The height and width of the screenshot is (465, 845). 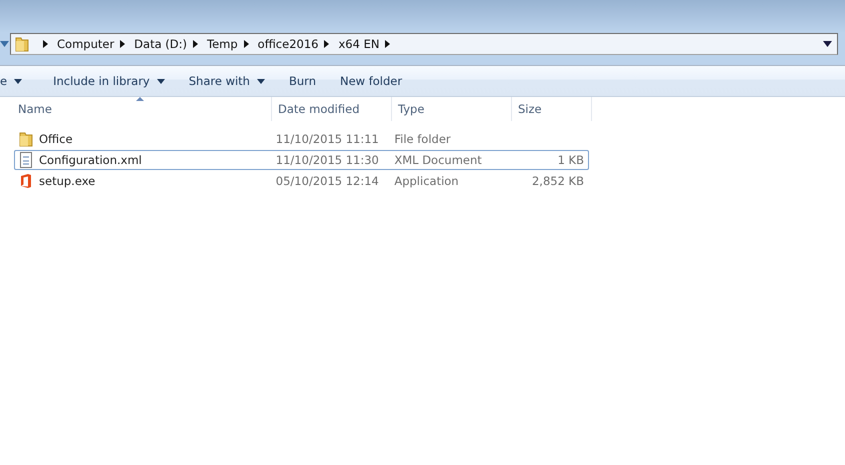 What do you see at coordinates (438, 160) in the screenshot?
I see `file-type: XML Document` at bounding box center [438, 160].